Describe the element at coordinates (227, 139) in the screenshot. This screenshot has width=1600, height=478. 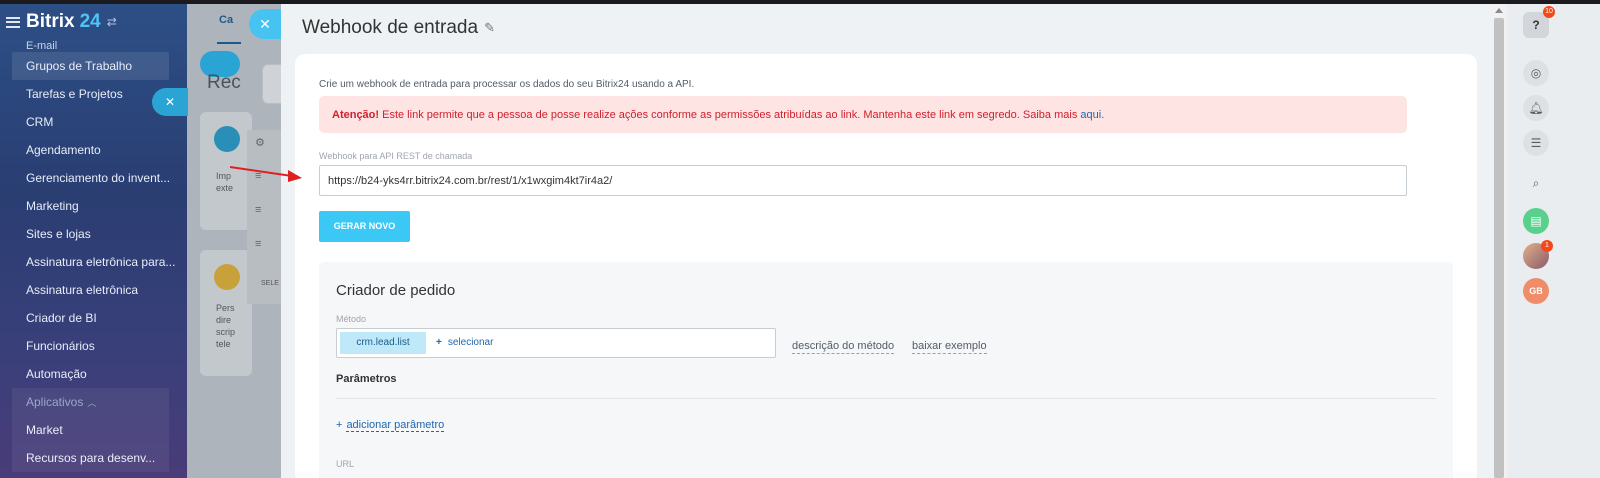
I see `background-card-icon` at that location.